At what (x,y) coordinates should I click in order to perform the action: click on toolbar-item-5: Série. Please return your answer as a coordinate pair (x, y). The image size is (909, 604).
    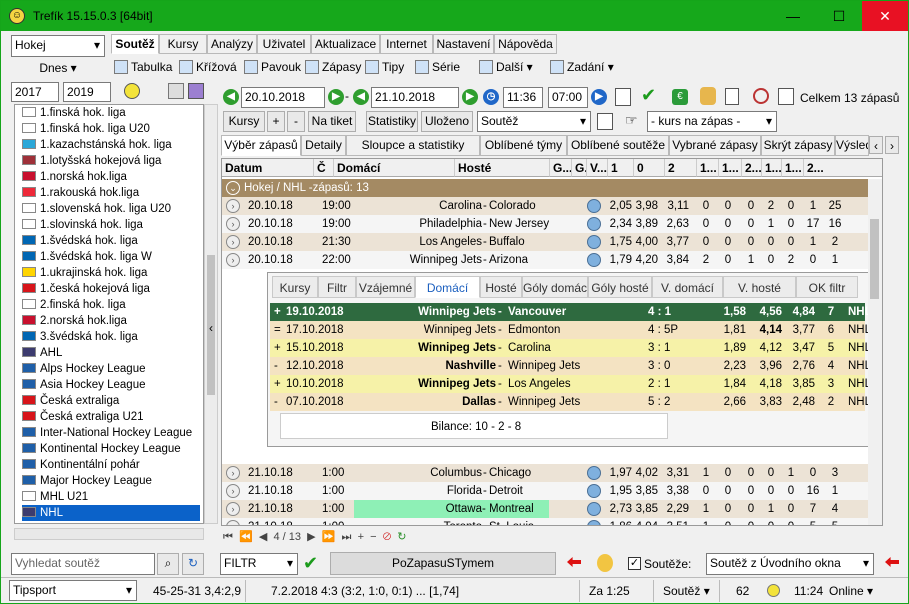
    Looking at the image, I should click on (437, 67).